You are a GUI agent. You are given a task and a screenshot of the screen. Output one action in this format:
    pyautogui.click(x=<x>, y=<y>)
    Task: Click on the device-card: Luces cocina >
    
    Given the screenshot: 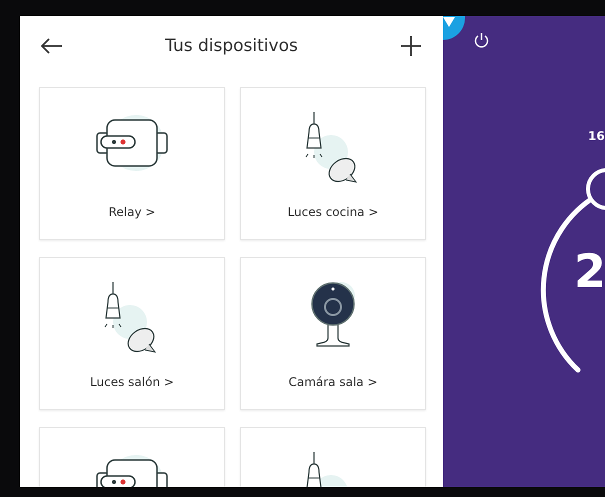 What is the action you would take?
    pyautogui.click(x=333, y=163)
    